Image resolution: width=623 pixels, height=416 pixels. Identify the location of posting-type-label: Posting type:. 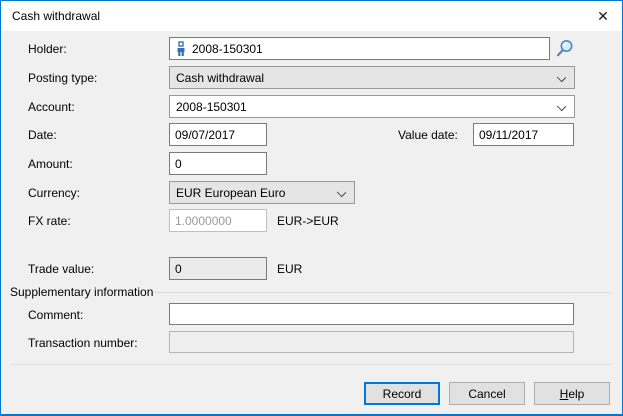
(63, 78).